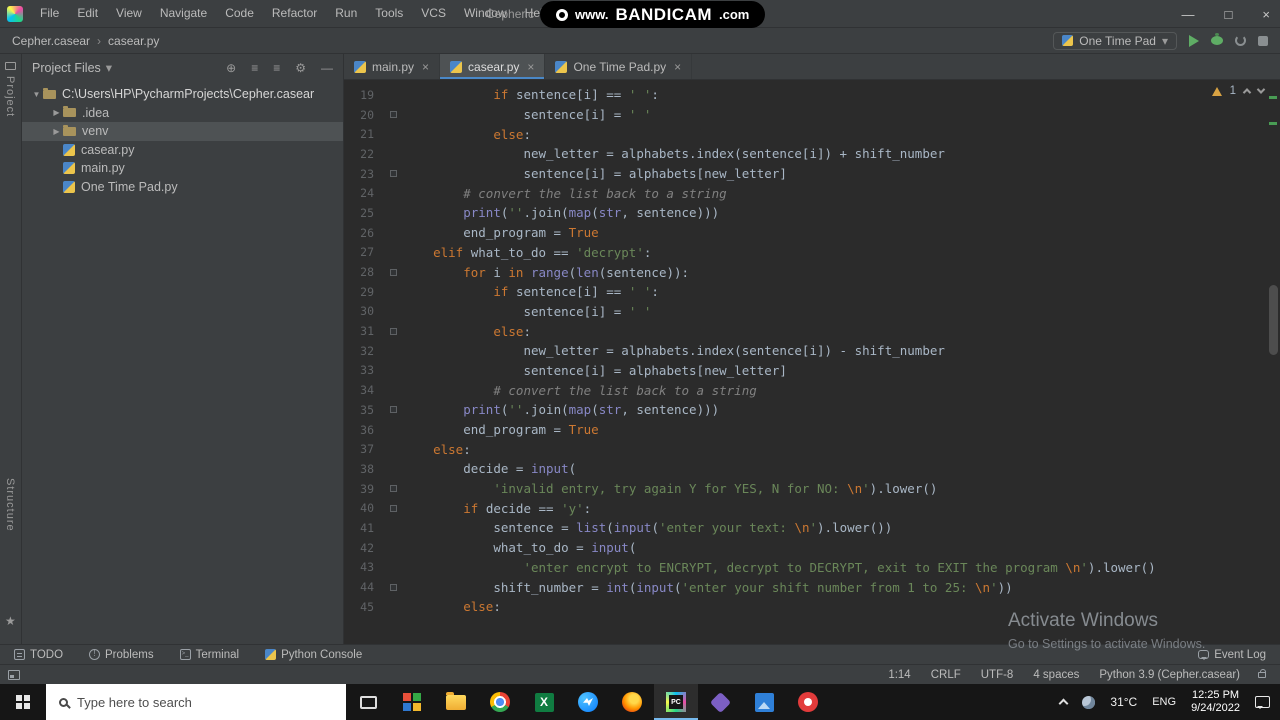 The image size is (1280, 720). What do you see at coordinates (1056, 675) in the screenshot?
I see `indent-style: 4 spaces` at bounding box center [1056, 675].